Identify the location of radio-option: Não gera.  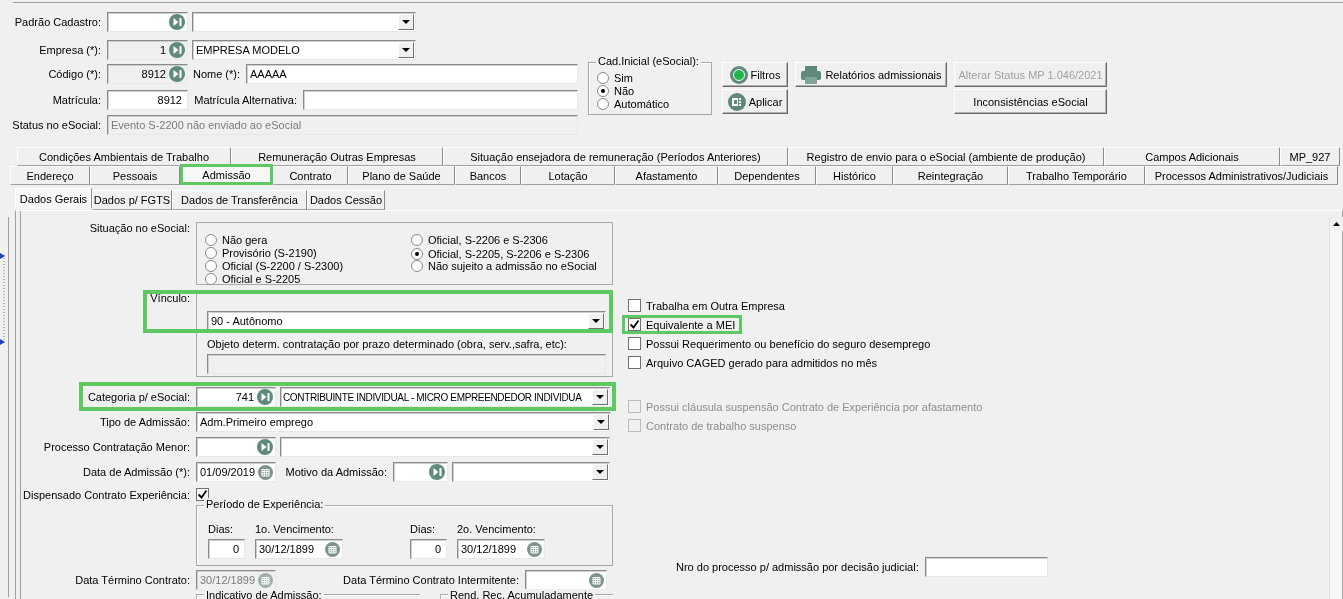
(236, 239).